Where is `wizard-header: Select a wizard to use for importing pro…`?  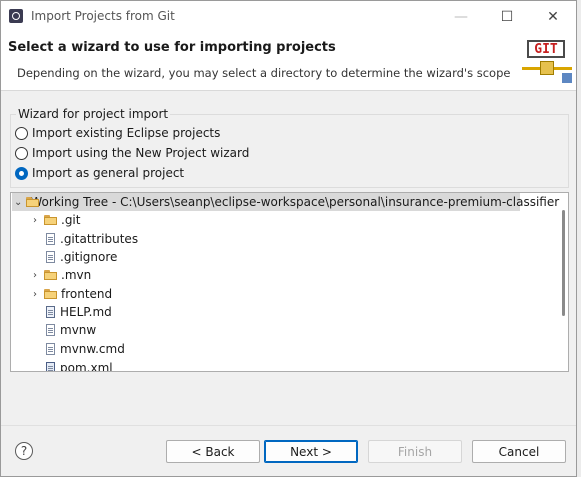
wizard-header: Select a wizard to use for importing pro… is located at coordinates (288, 61).